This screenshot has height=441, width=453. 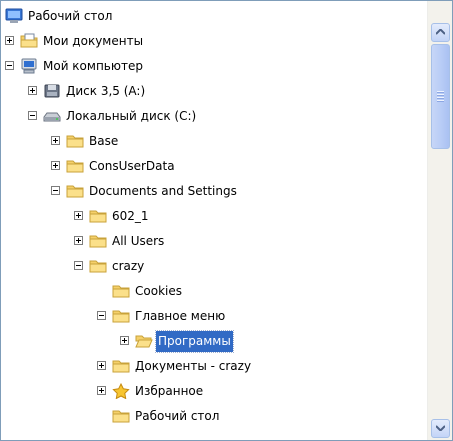 I want to click on tree-item: Base, so click(x=214, y=141).